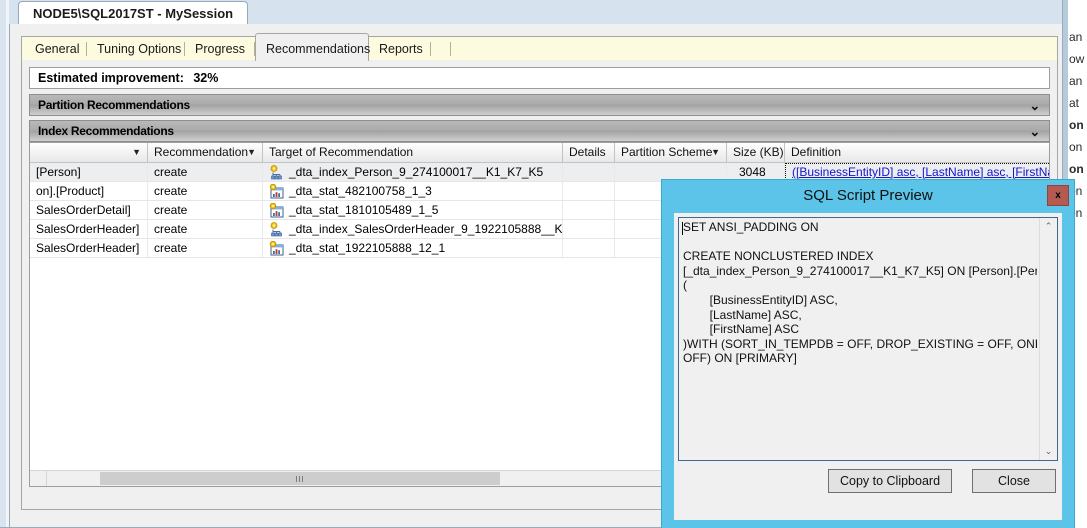  I want to click on background-window-line: ow, so click(1077, 59).